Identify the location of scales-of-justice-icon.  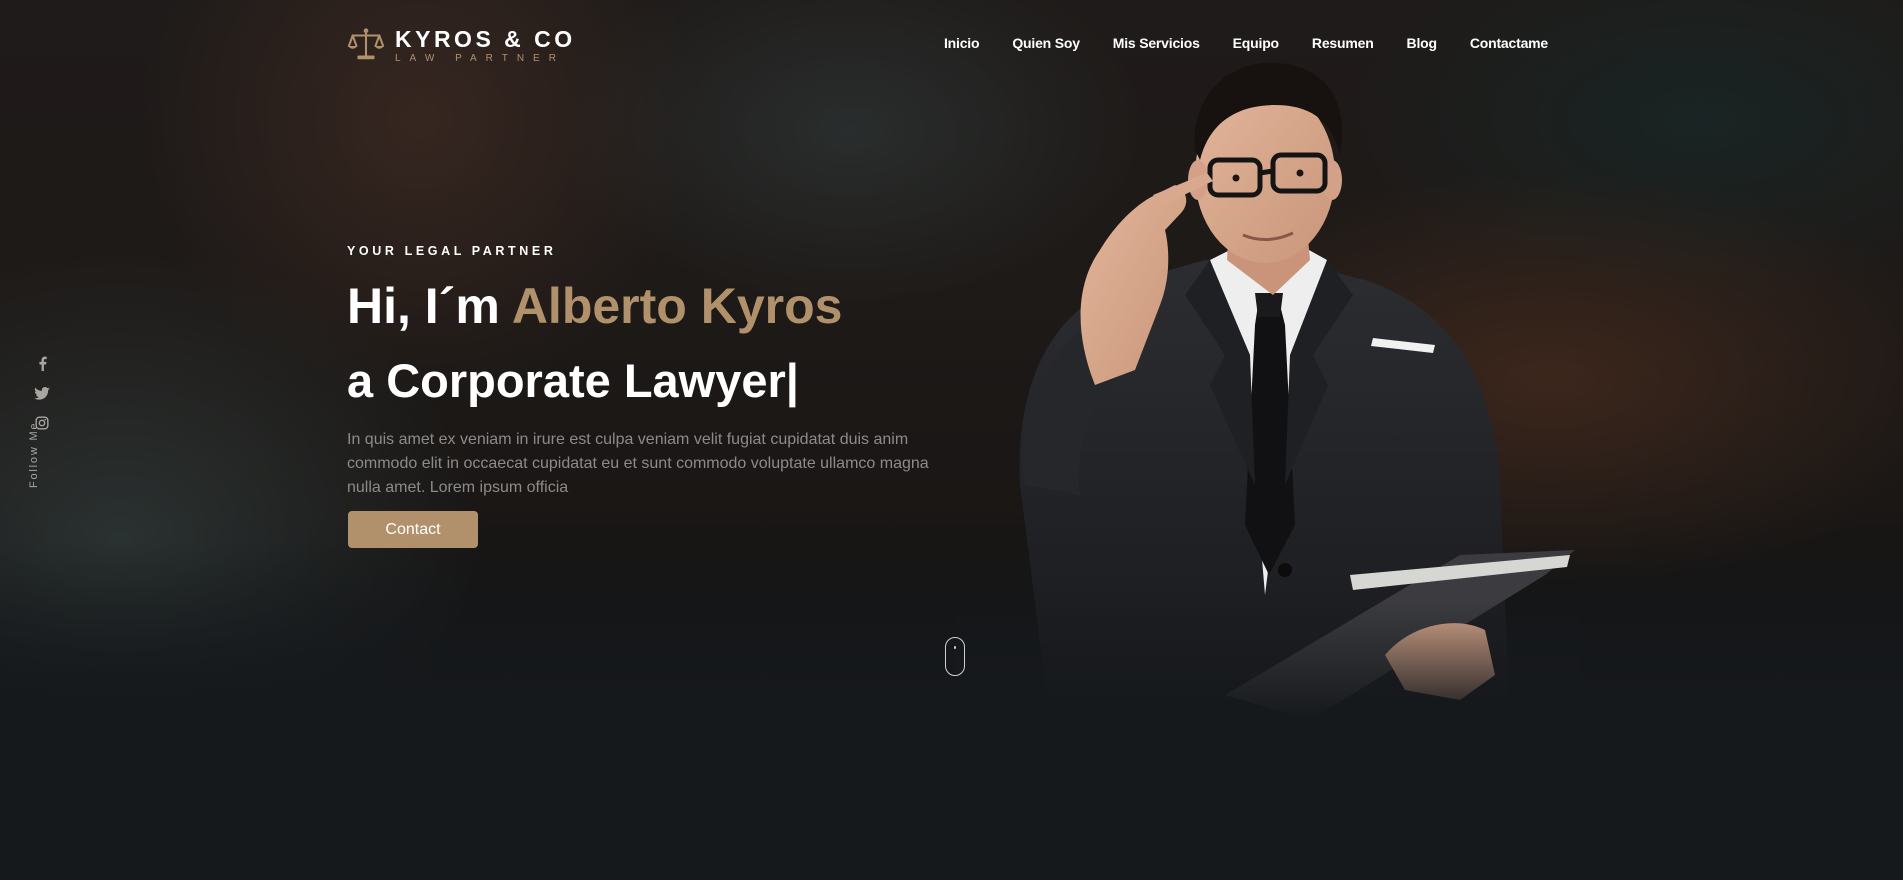
(366, 44).